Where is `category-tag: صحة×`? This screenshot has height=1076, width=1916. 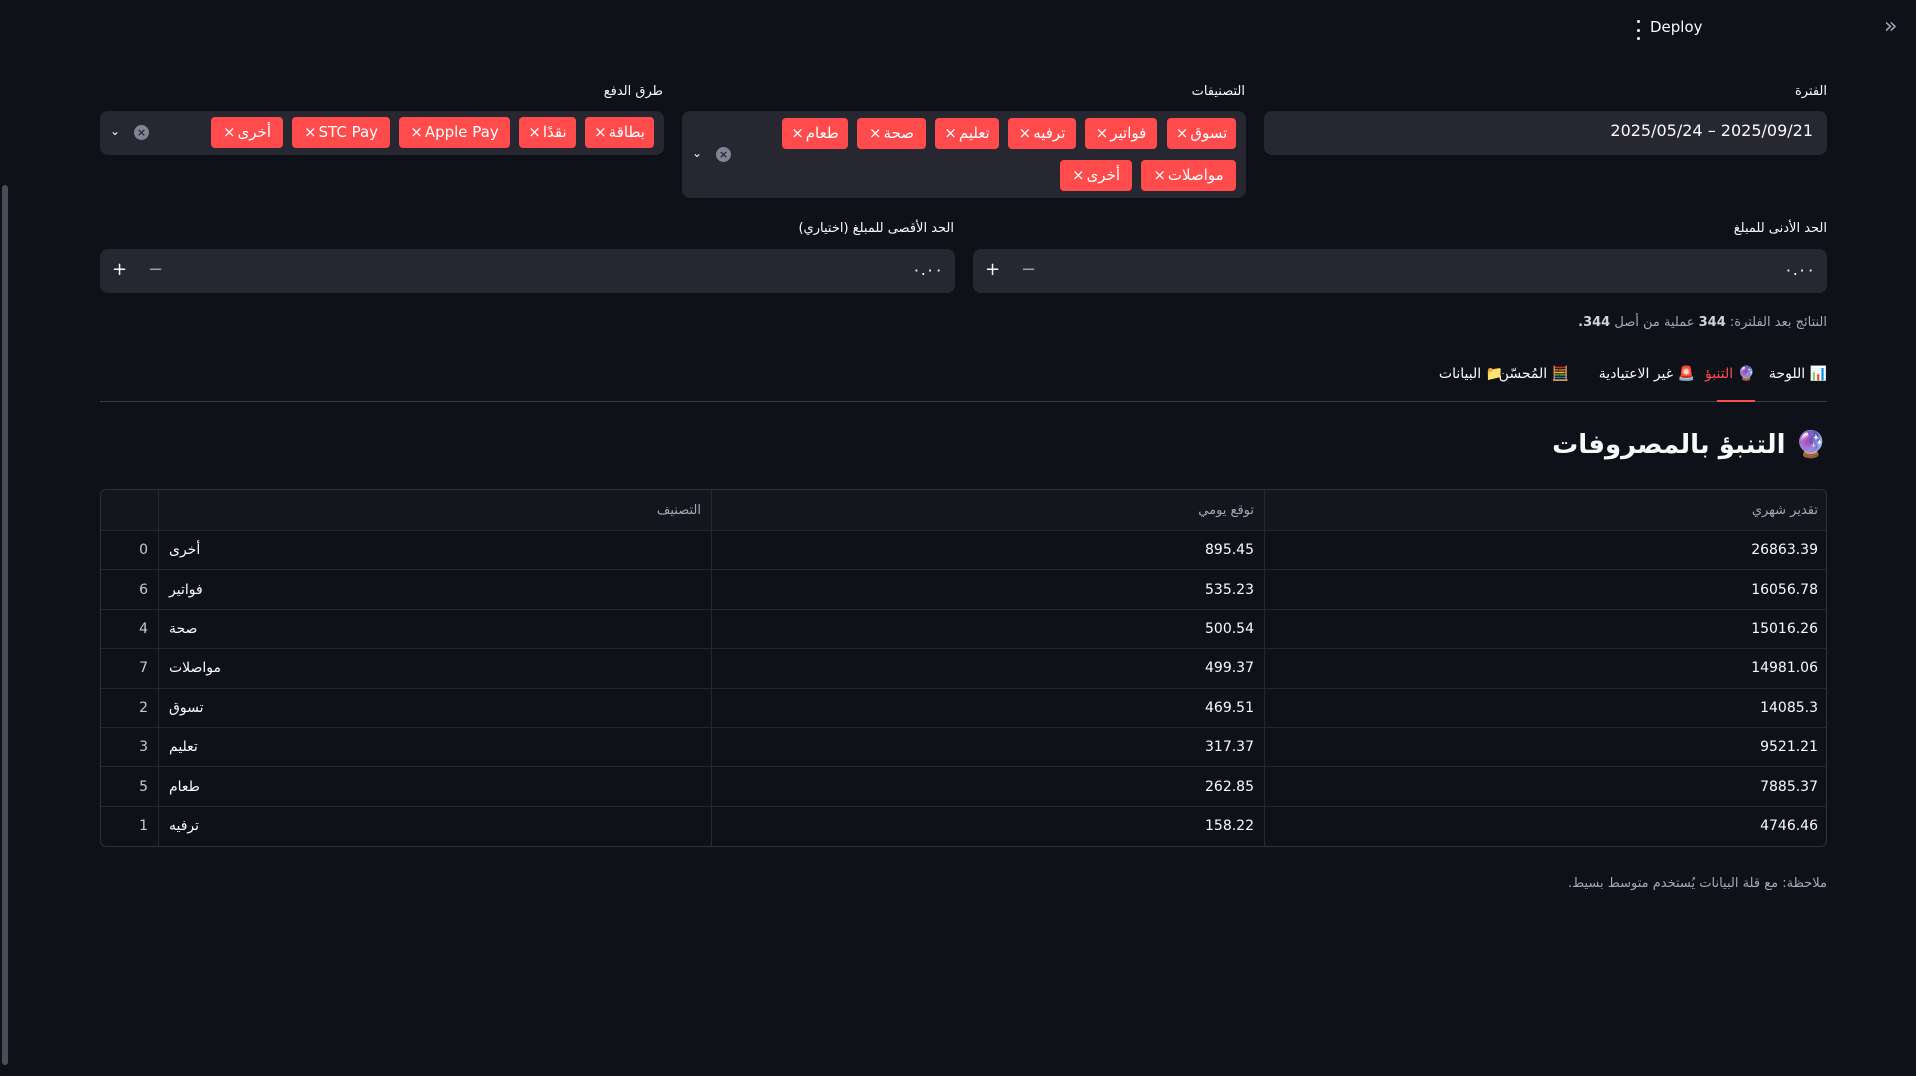 category-tag: صحة× is located at coordinates (891, 133).